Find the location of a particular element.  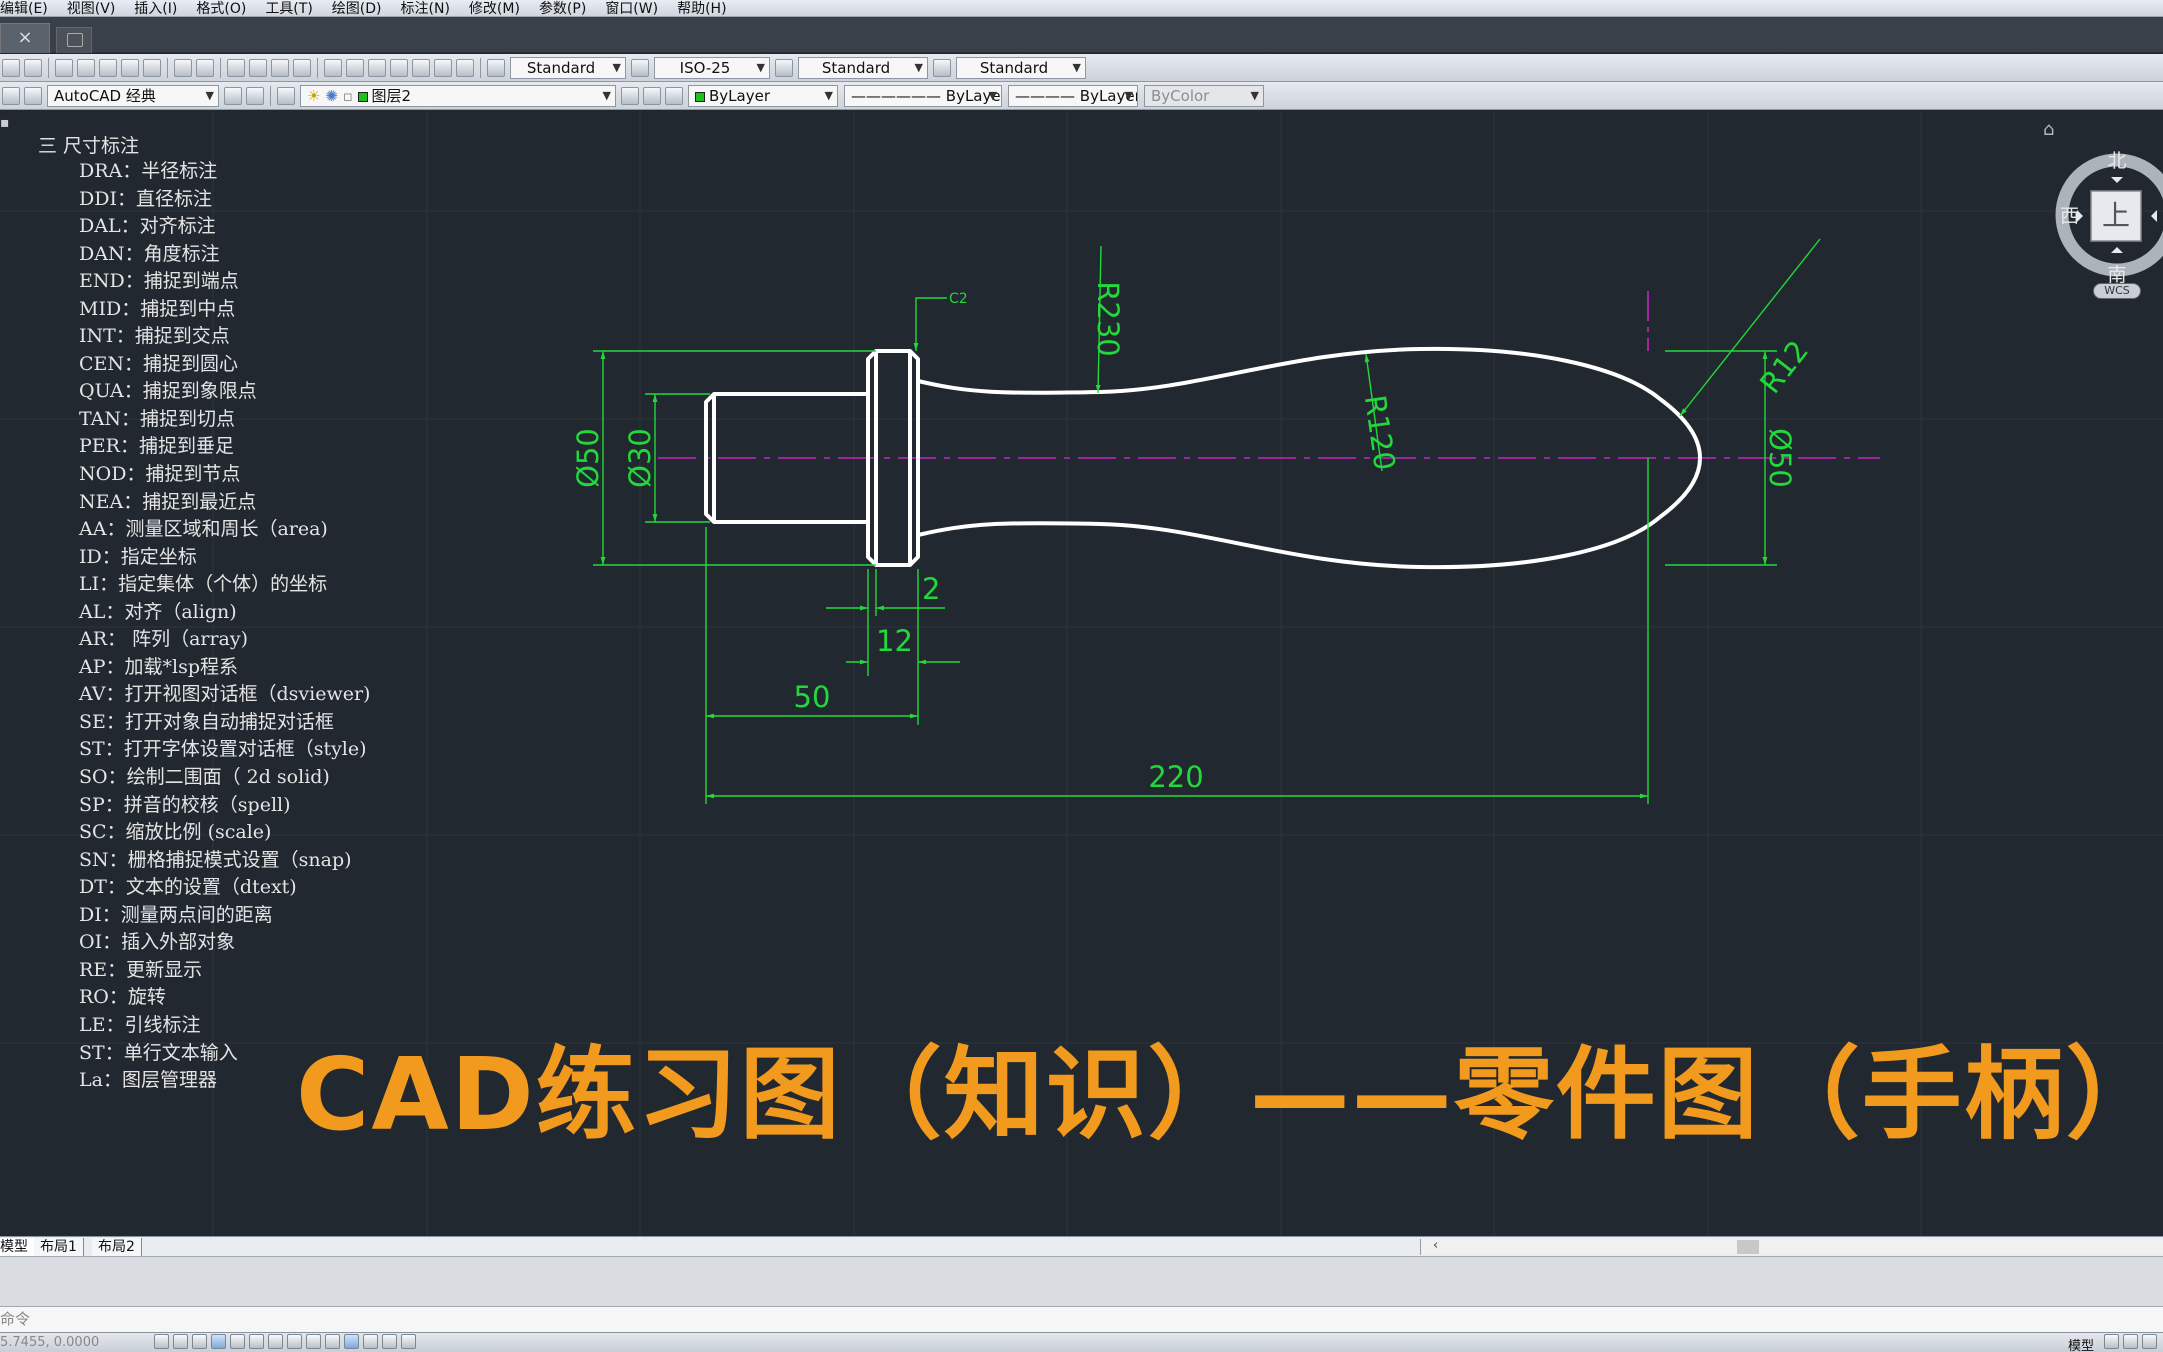

menu-dimension: 标注(N) is located at coordinates (427, 9).